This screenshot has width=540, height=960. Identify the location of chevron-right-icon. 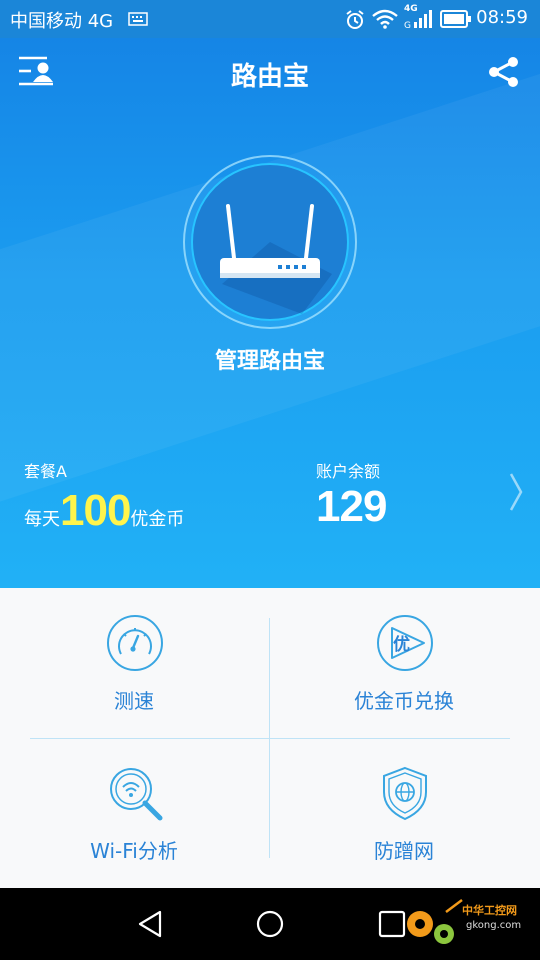
(516, 492).